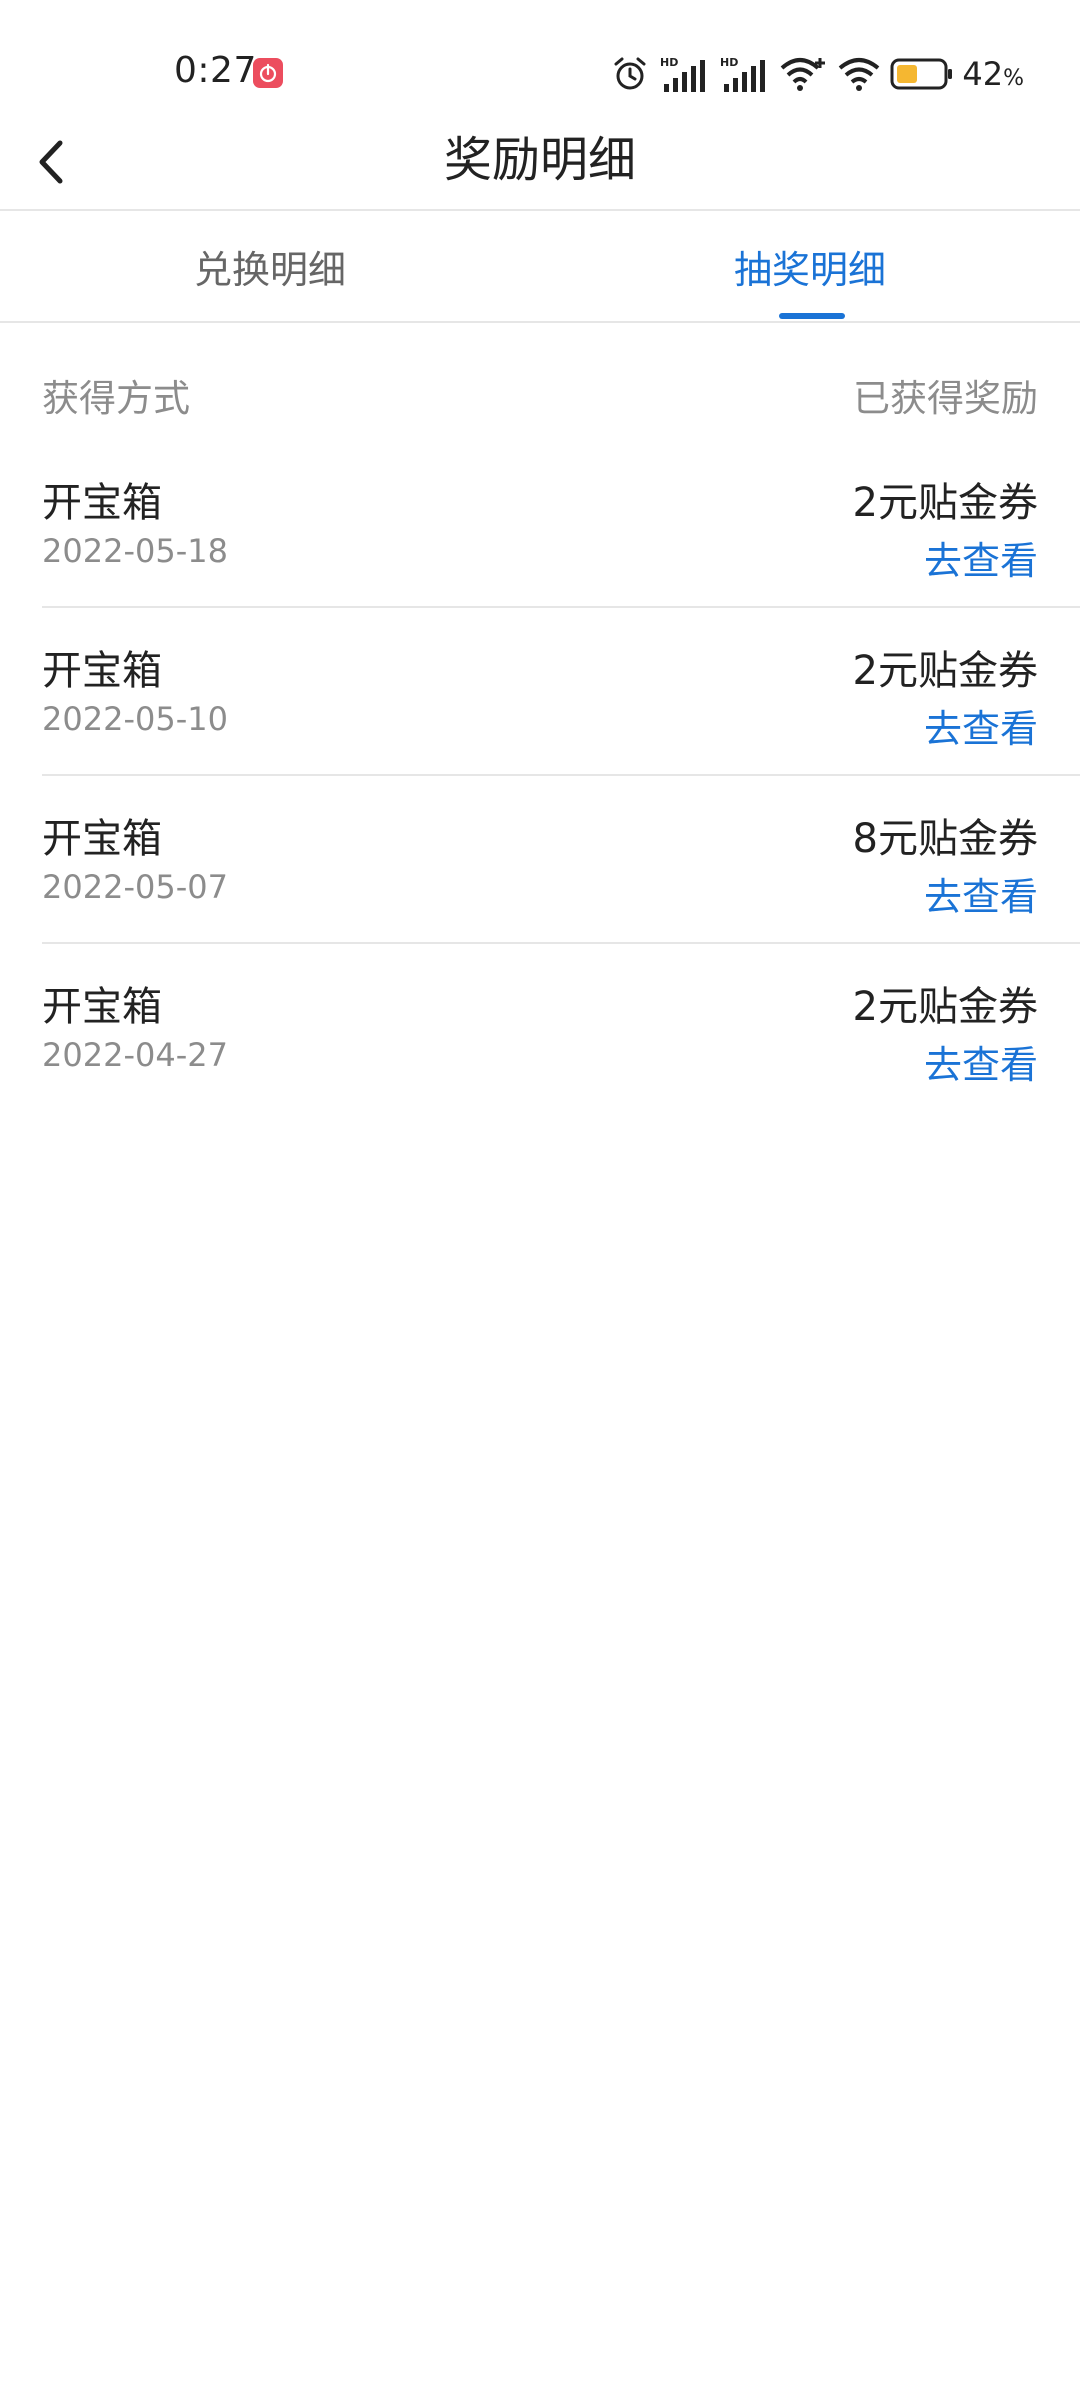  I want to click on page-title: 奖励明细, so click(539, 160).